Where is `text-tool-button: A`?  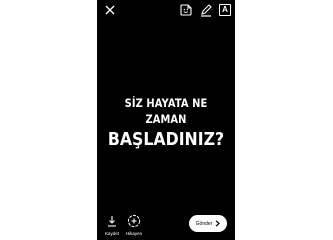
text-tool-button: A is located at coordinates (225, 10).